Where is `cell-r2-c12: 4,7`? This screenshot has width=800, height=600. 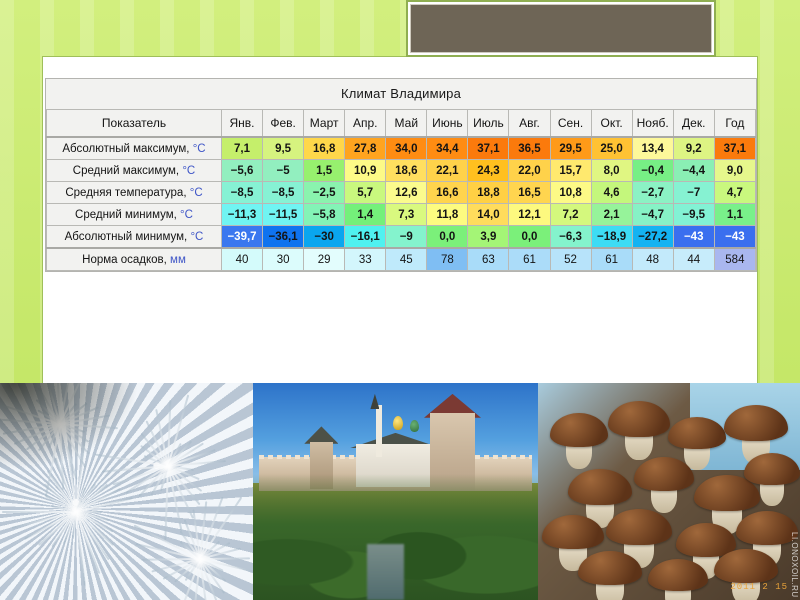 cell-r2-c12: 4,7 is located at coordinates (735, 192).